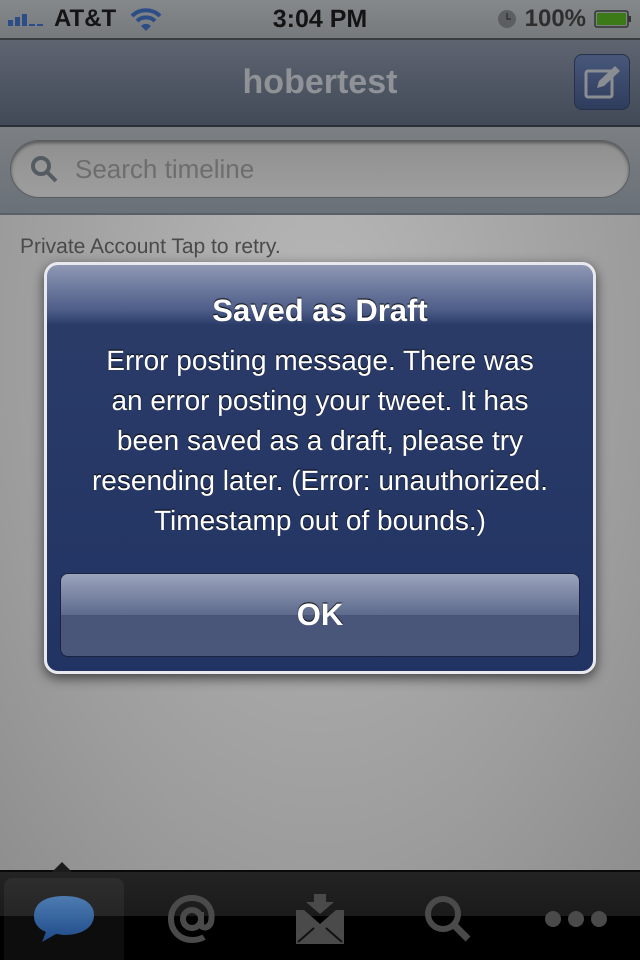  I want to click on at-sign-icon, so click(192, 919).